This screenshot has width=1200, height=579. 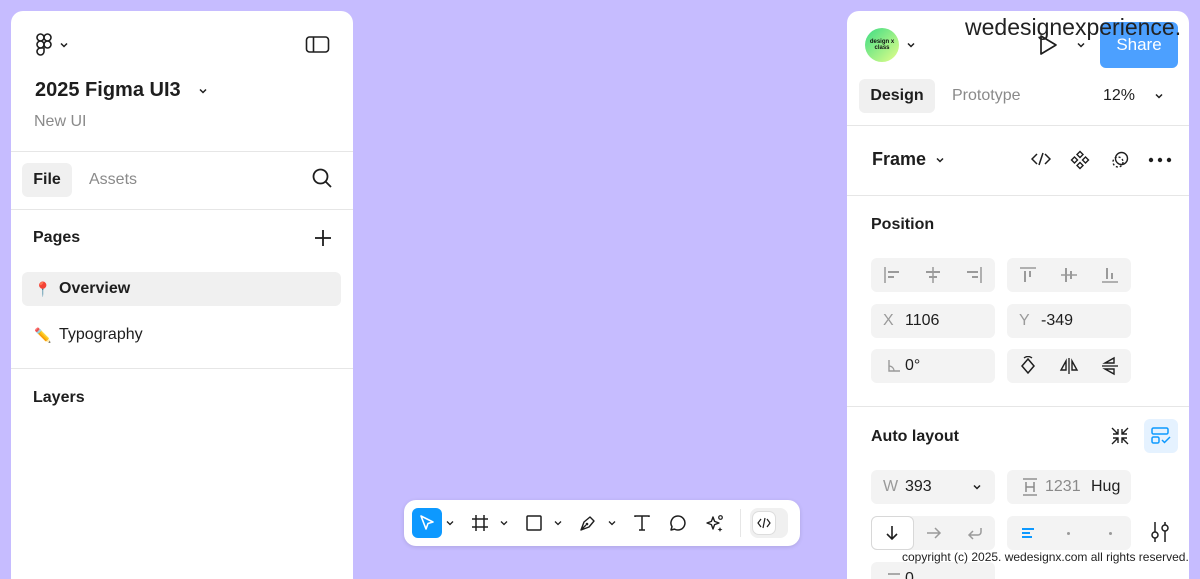 I want to click on align-bottom-icon, so click(x=1110, y=275).